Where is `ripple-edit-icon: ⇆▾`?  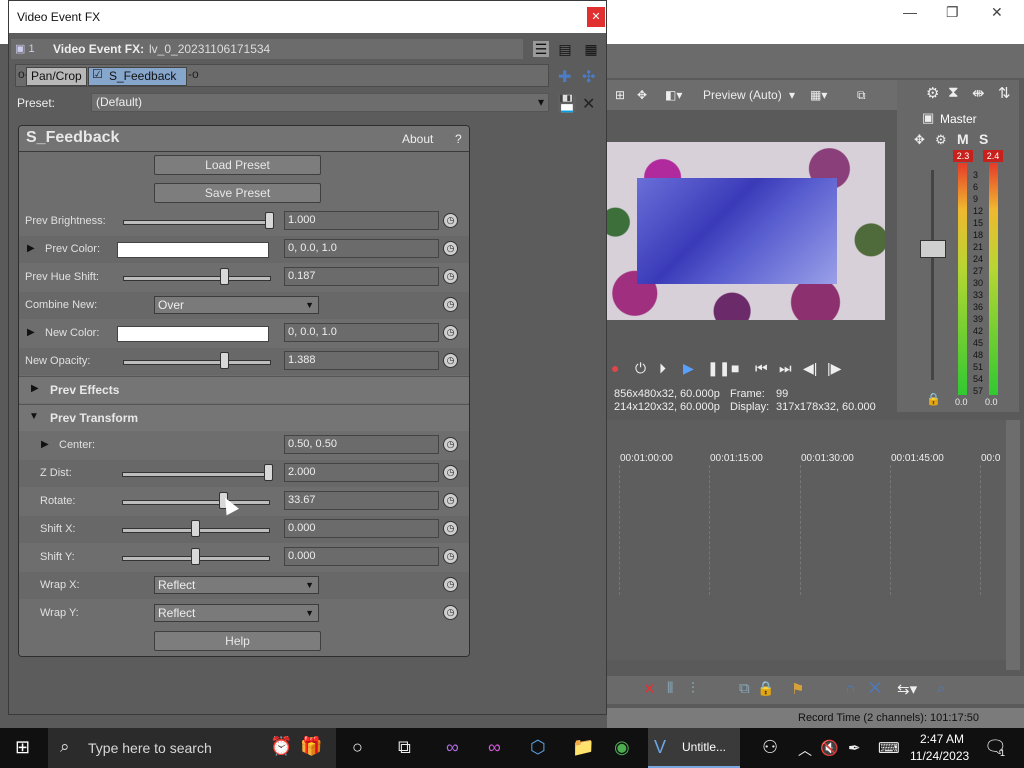 ripple-edit-icon: ⇆▾ is located at coordinates (907, 689).